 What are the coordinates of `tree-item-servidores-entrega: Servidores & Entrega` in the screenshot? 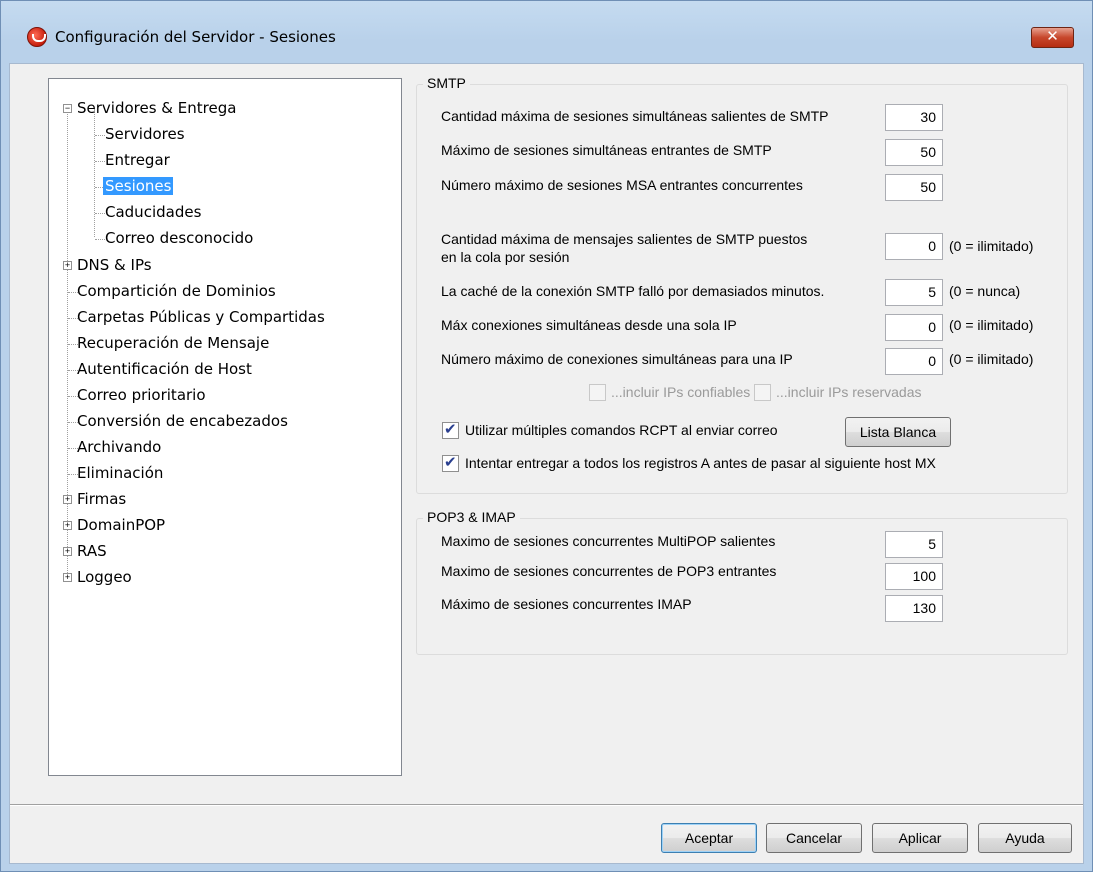 It's located at (156, 108).